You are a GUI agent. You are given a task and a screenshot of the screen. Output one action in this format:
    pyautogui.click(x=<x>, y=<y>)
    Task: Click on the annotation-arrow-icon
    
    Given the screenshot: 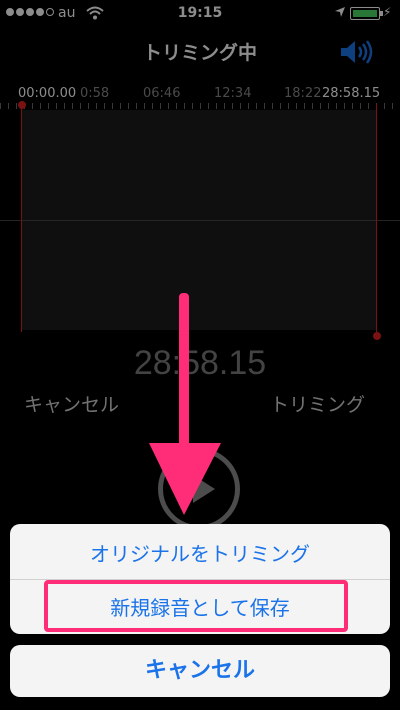 What is the action you would take?
    pyautogui.click(x=185, y=404)
    